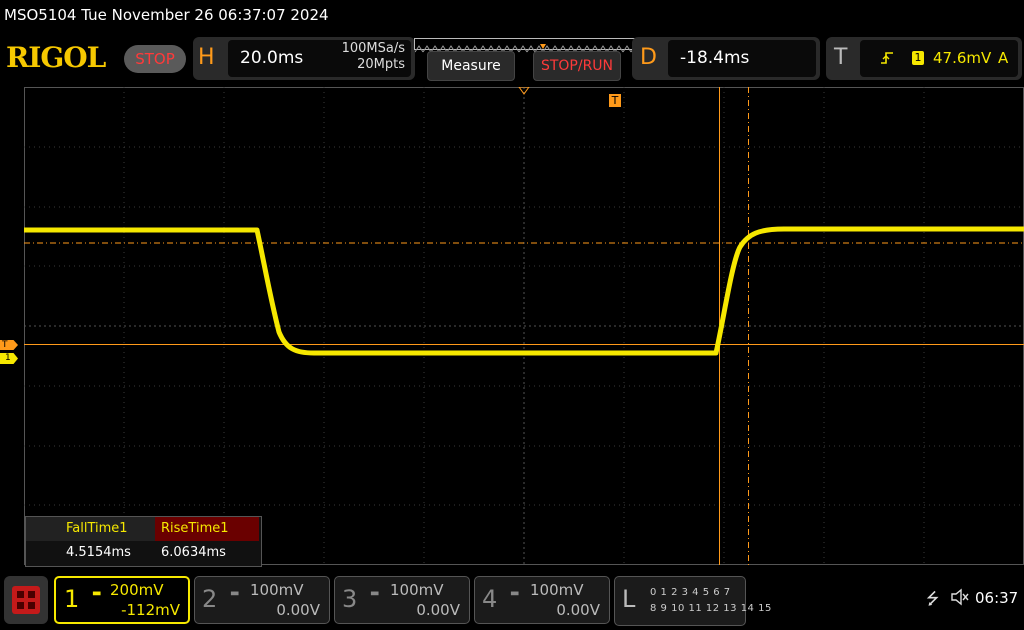  What do you see at coordinates (962, 58) in the screenshot?
I see `trigger-level: 47.6mV` at bounding box center [962, 58].